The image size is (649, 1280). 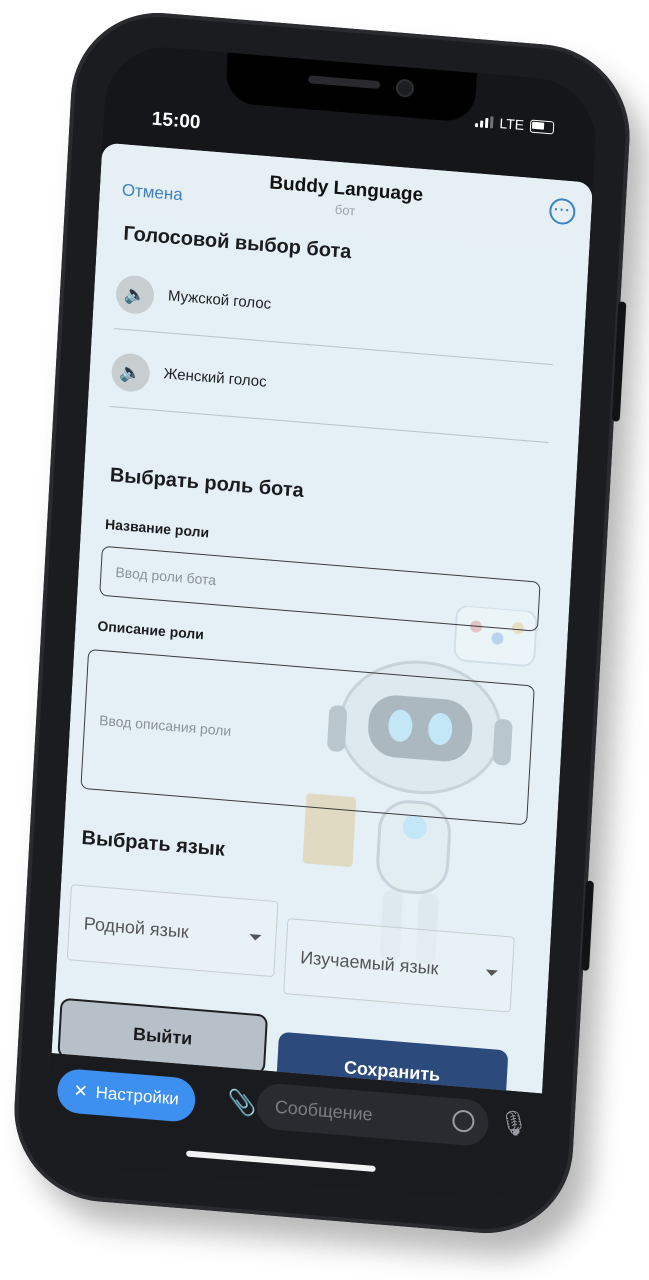 I want to click on role-desc-placeholder: Ввод описания роли, so click(x=165, y=725).